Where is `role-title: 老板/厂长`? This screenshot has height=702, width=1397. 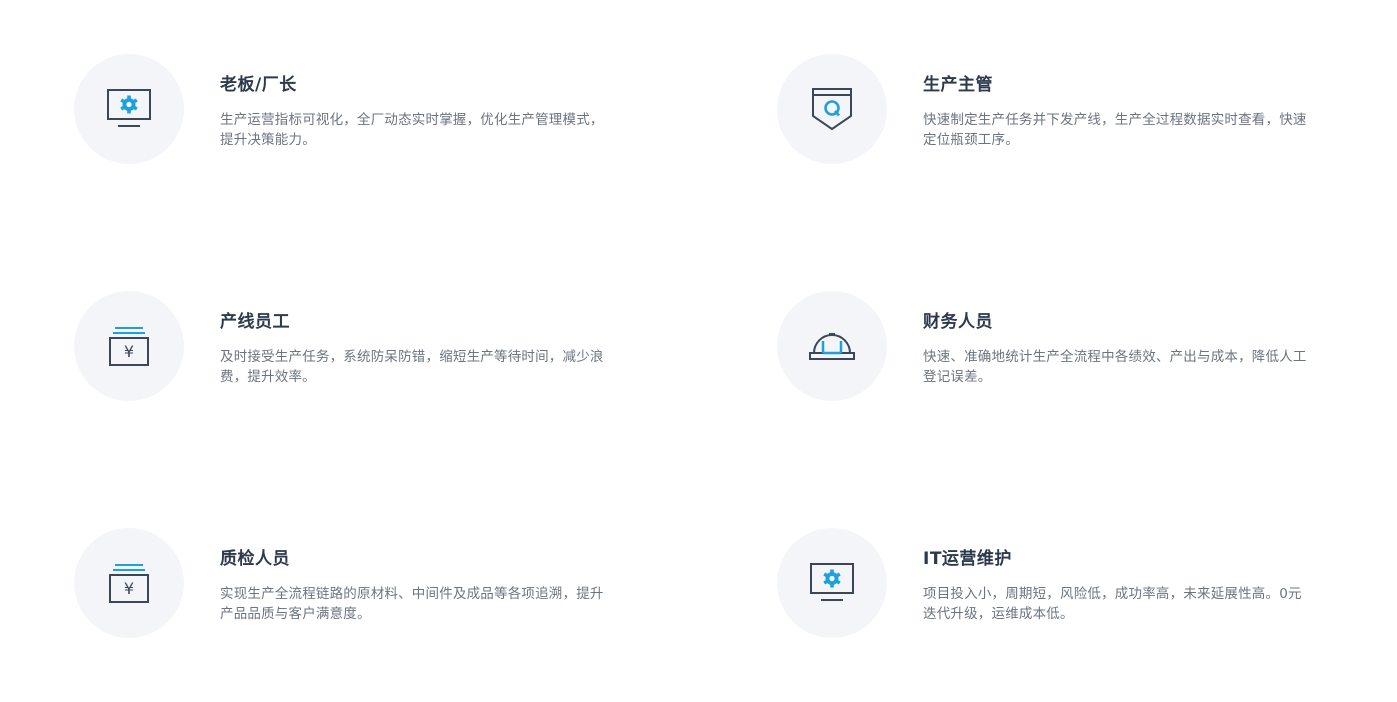 role-title: 老板/厂长 is located at coordinates (258, 85).